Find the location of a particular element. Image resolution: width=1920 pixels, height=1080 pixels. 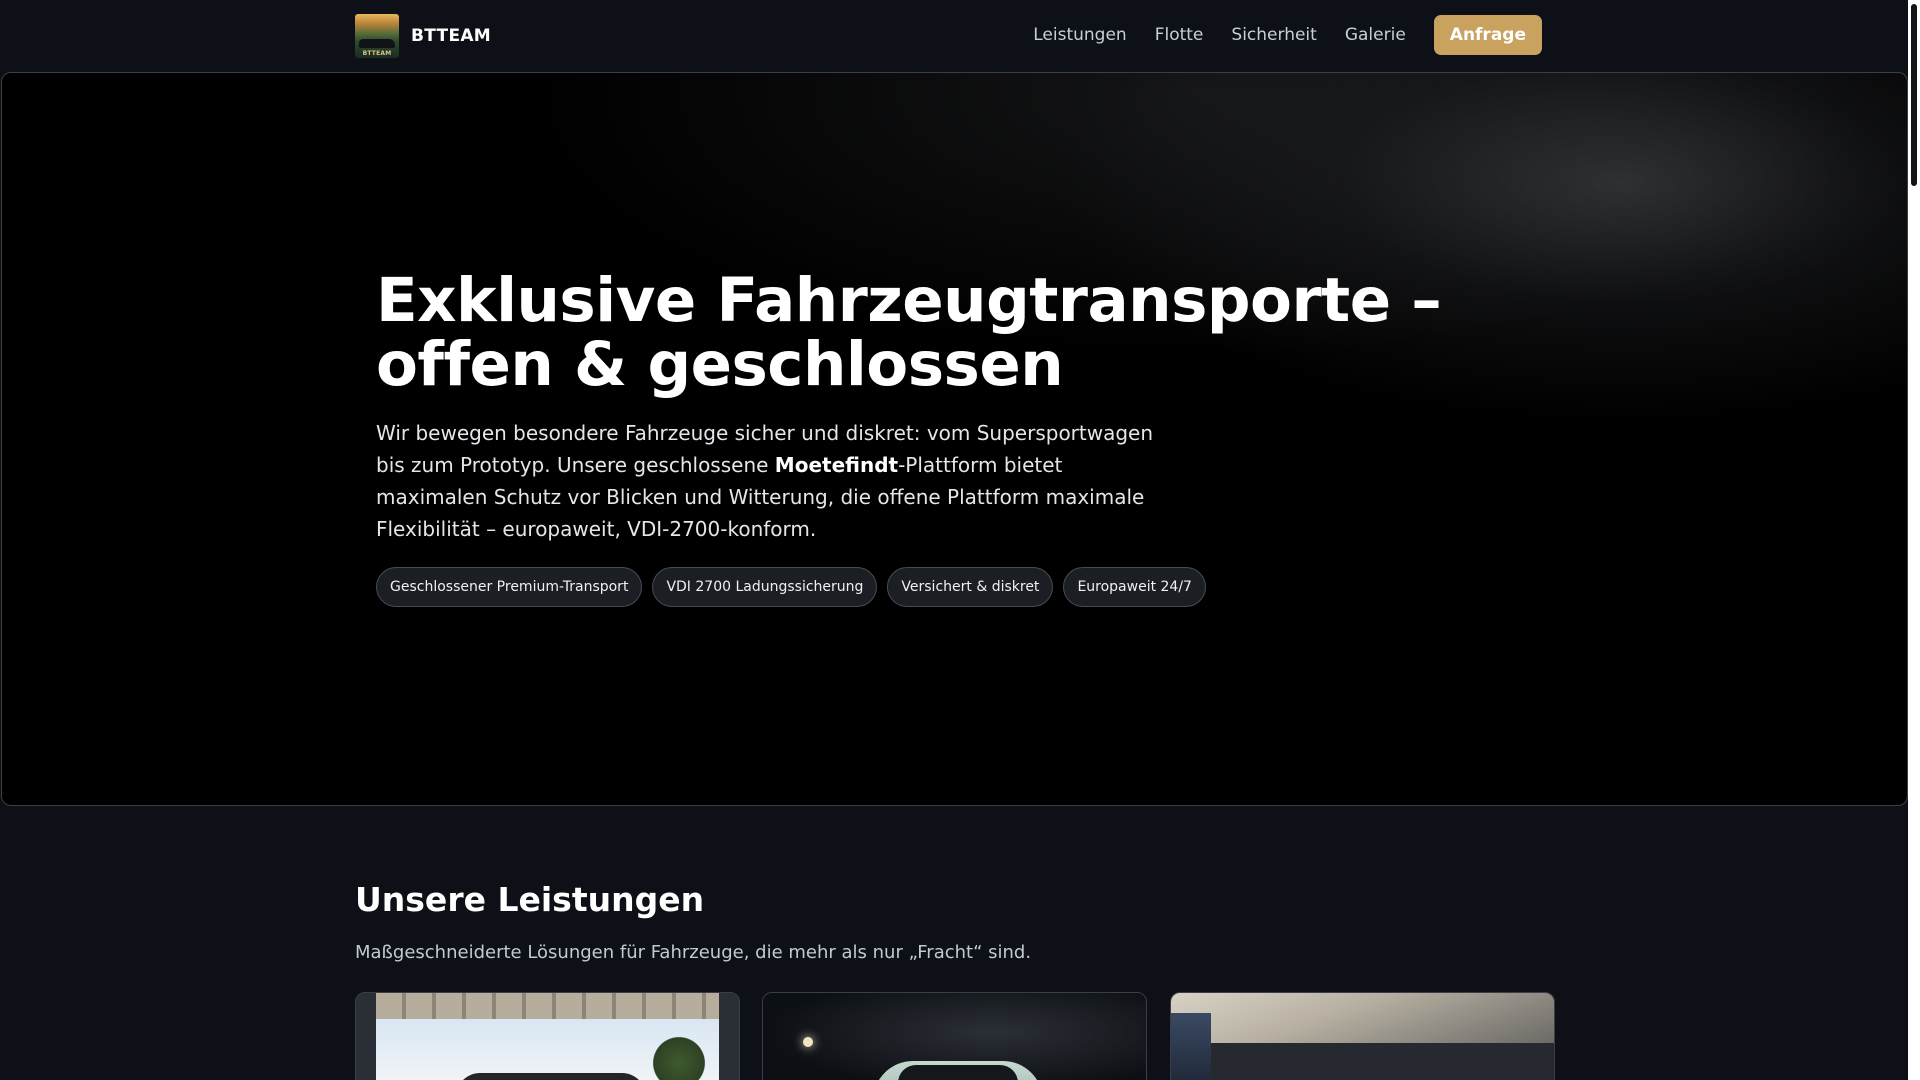

chip-vdi-2700: VDI 2700 Ladungssicherung is located at coordinates (765, 587).